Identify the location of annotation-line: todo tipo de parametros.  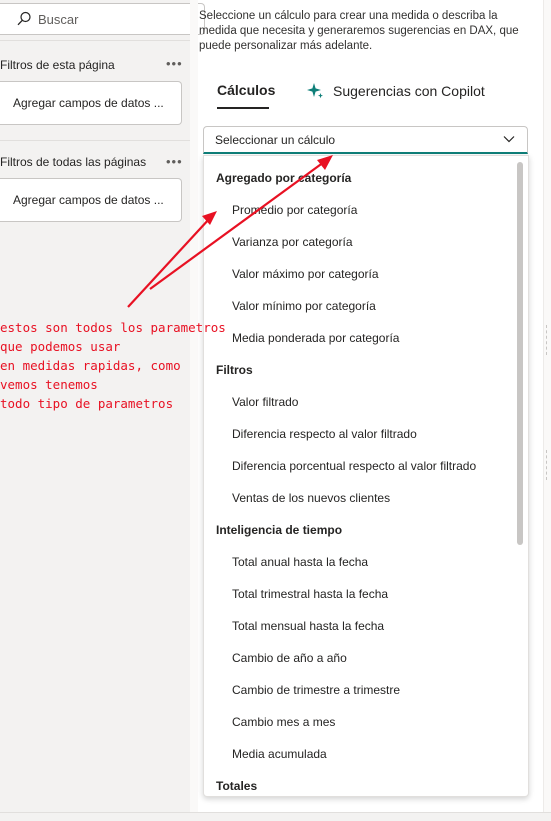
(87, 403).